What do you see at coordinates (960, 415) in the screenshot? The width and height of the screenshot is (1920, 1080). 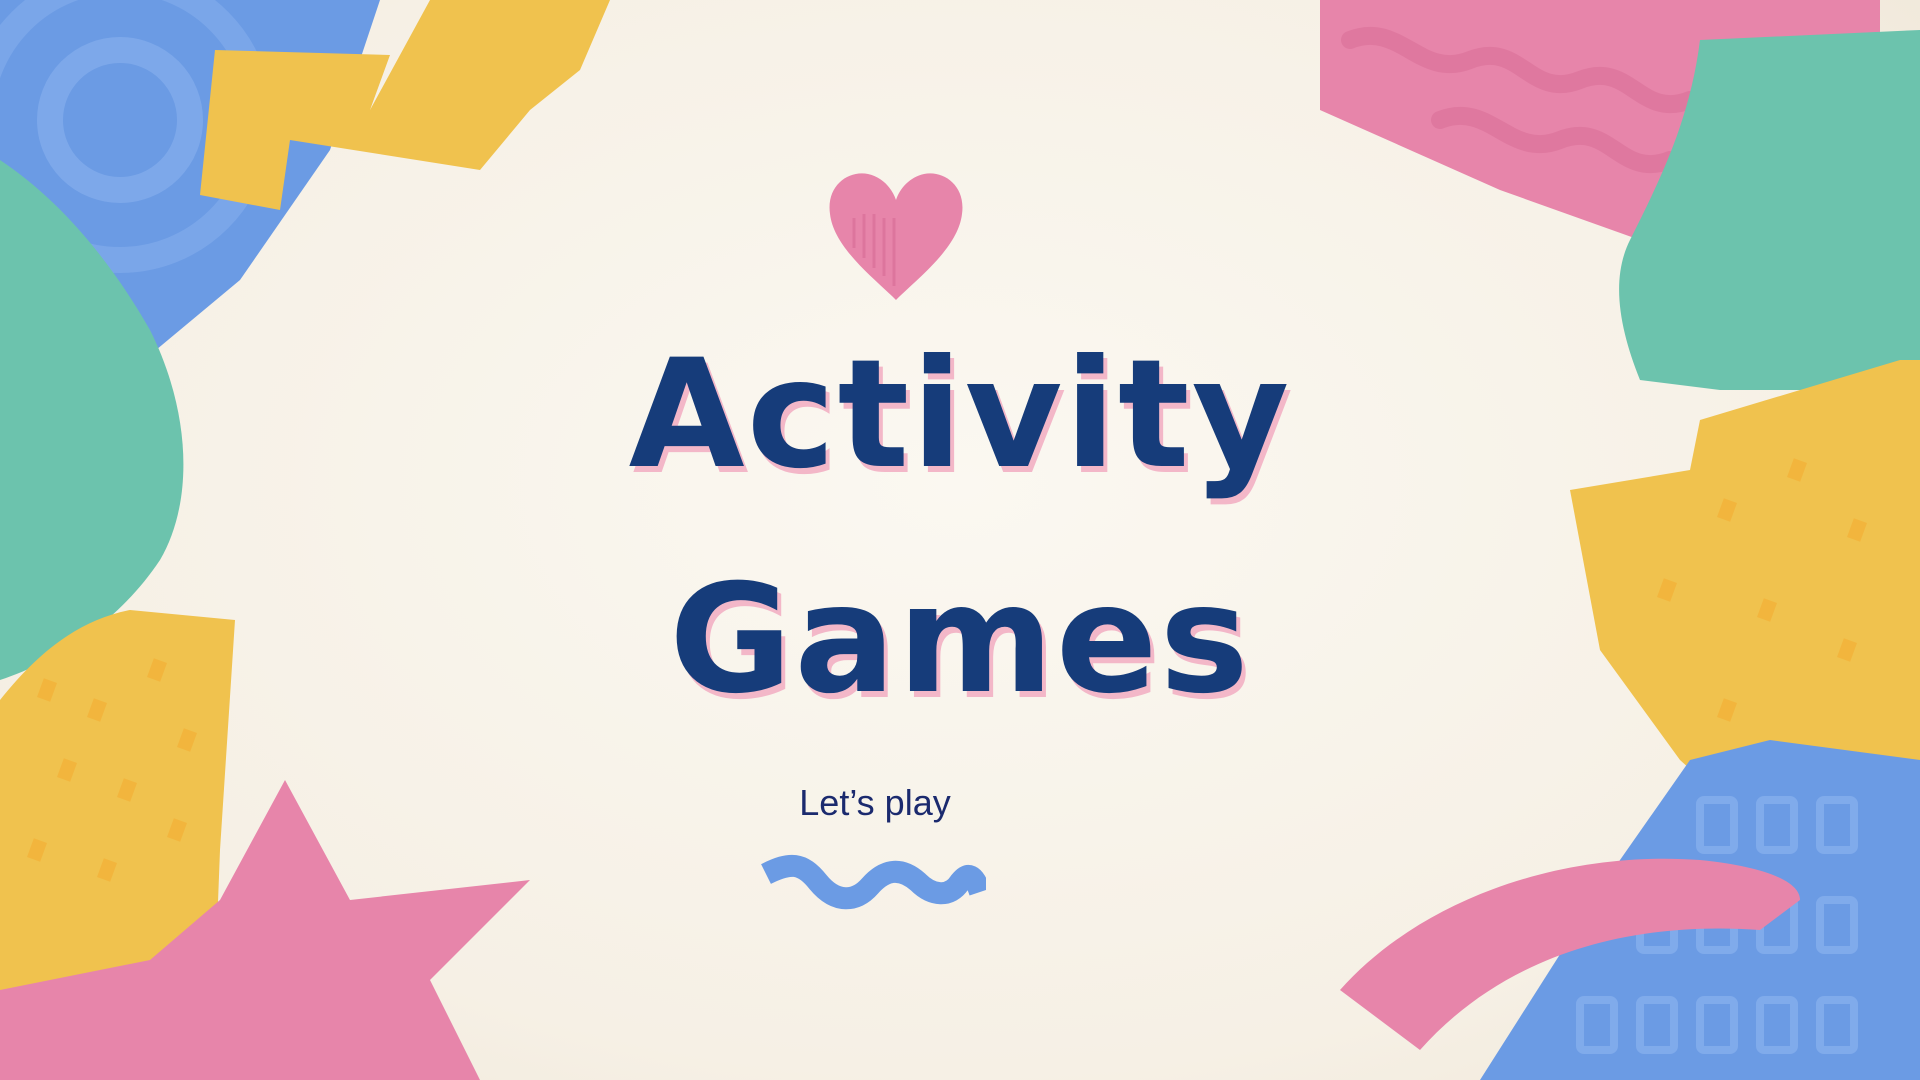 I see `title-line-1: Activity` at bounding box center [960, 415].